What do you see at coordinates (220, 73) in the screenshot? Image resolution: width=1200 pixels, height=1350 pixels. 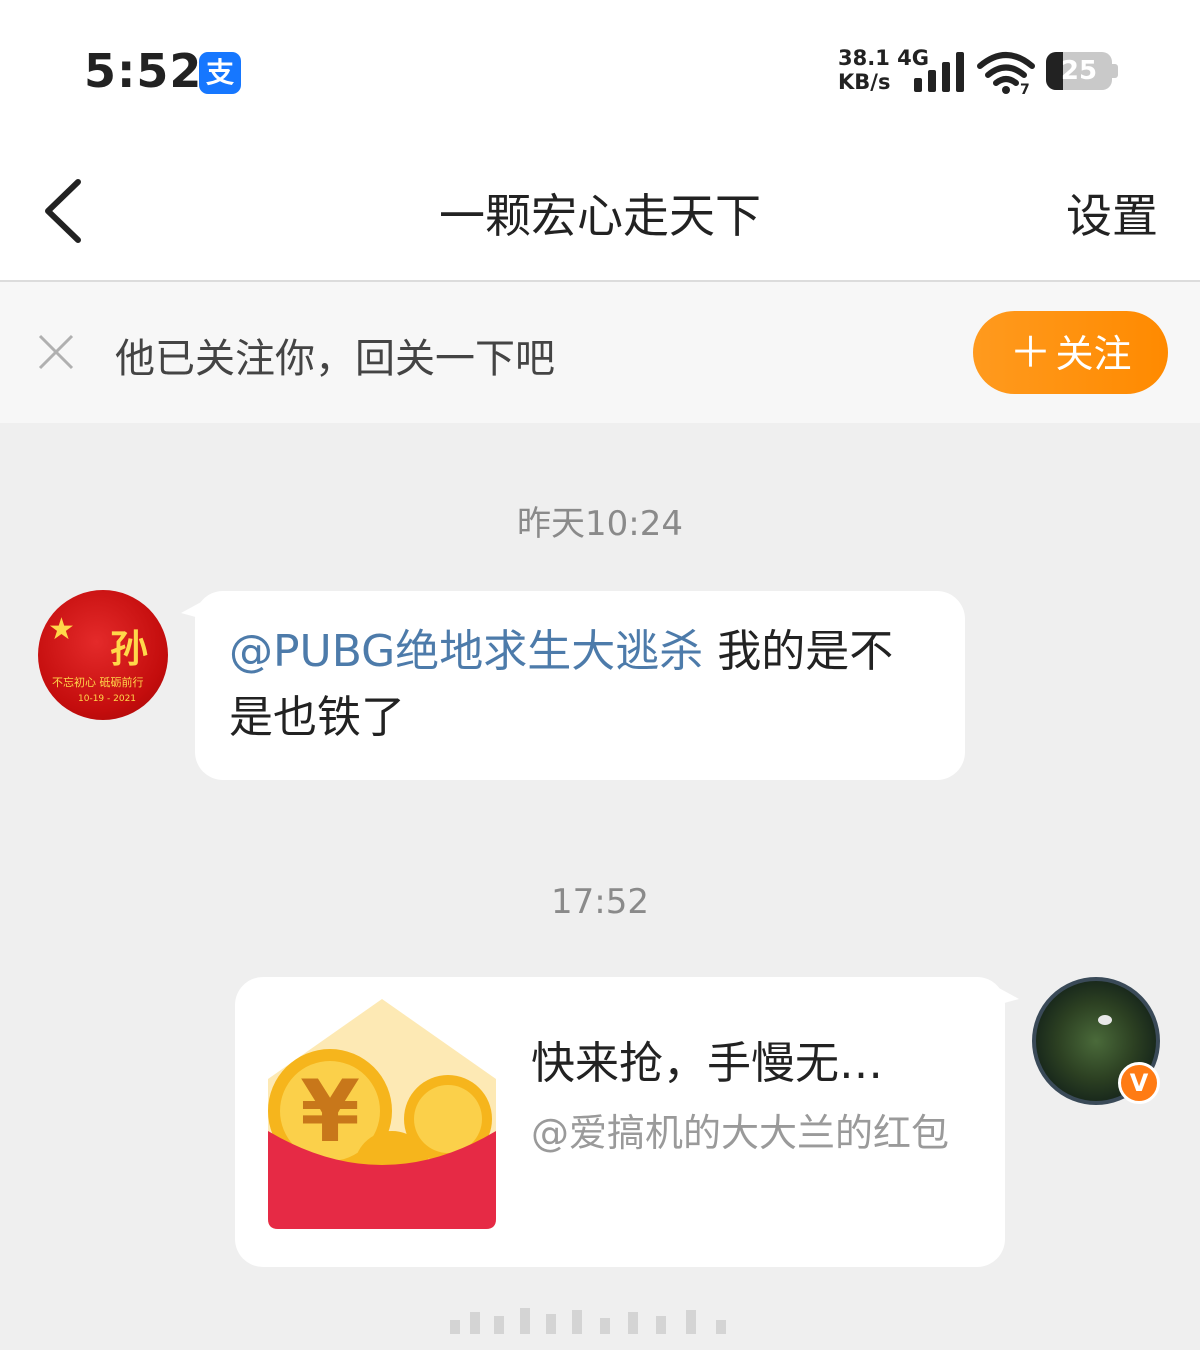 I see `alipay-icon: 支` at bounding box center [220, 73].